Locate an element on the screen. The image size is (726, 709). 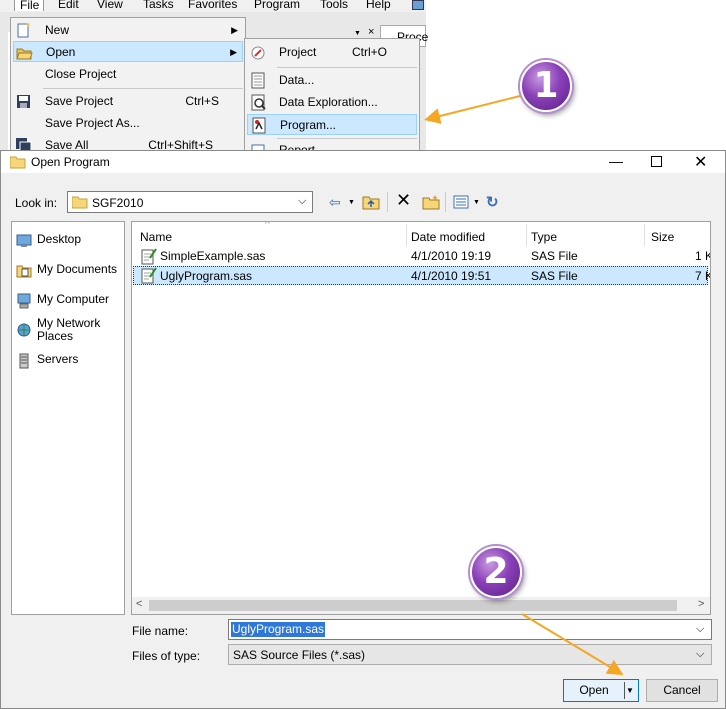
file-name-label: File name: is located at coordinates (160, 631).